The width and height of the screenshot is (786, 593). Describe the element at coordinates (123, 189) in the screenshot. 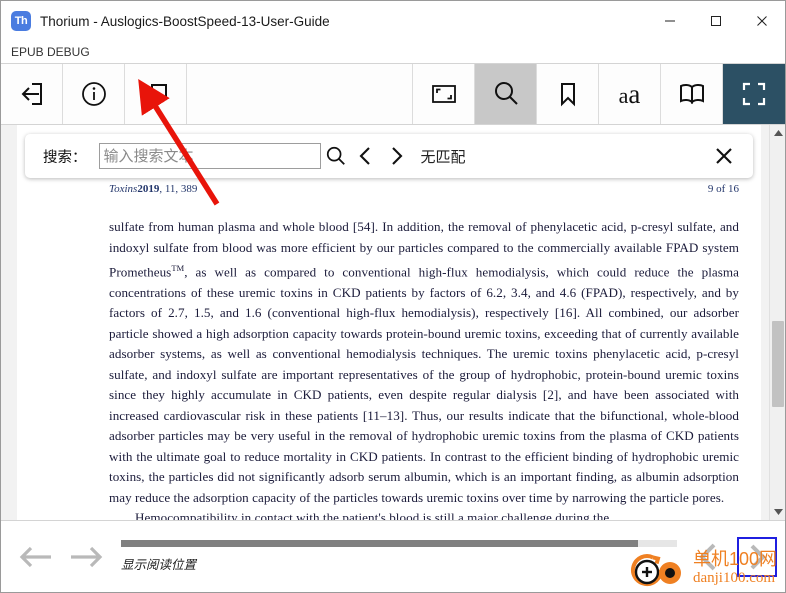

I see `running-head-journal: Toxins` at that location.